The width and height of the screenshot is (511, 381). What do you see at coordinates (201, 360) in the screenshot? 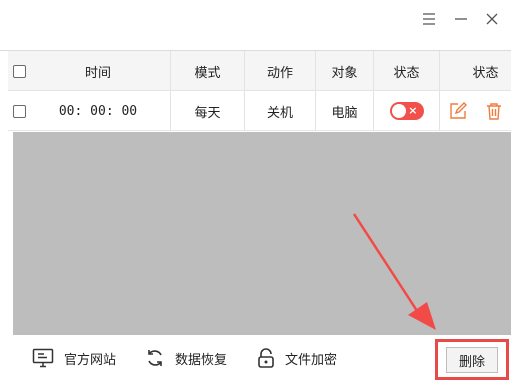
I see `data-recovery-label: 数据恢复` at bounding box center [201, 360].